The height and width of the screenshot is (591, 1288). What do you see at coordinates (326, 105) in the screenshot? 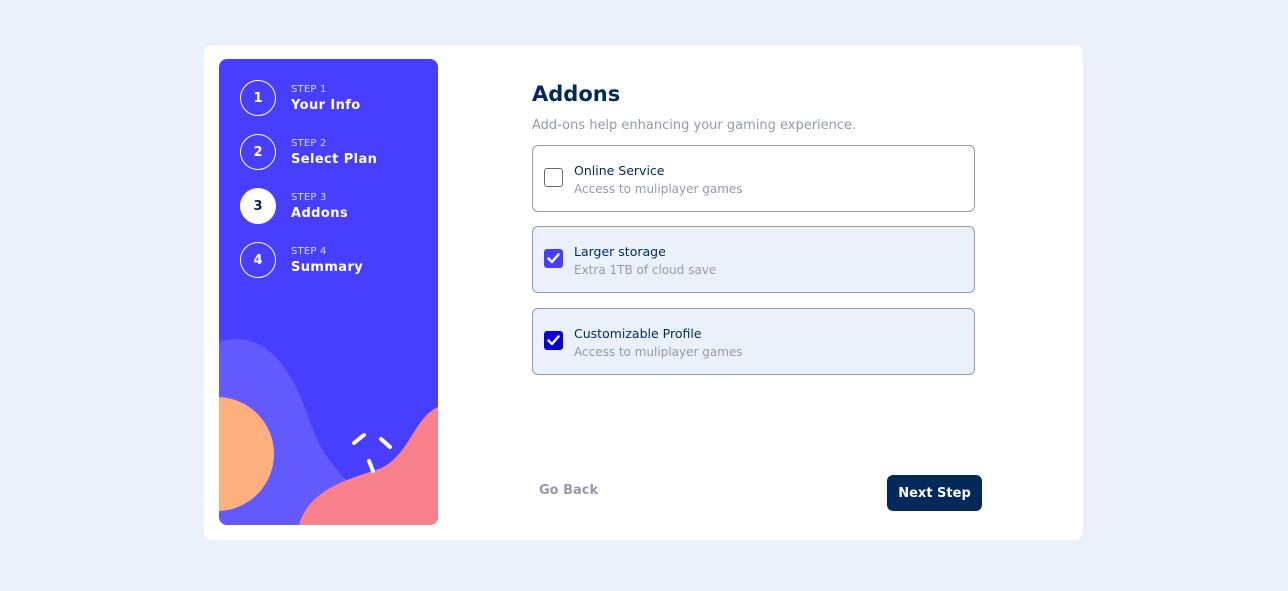
I see `step-title: Your Info` at bounding box center [326, 105].